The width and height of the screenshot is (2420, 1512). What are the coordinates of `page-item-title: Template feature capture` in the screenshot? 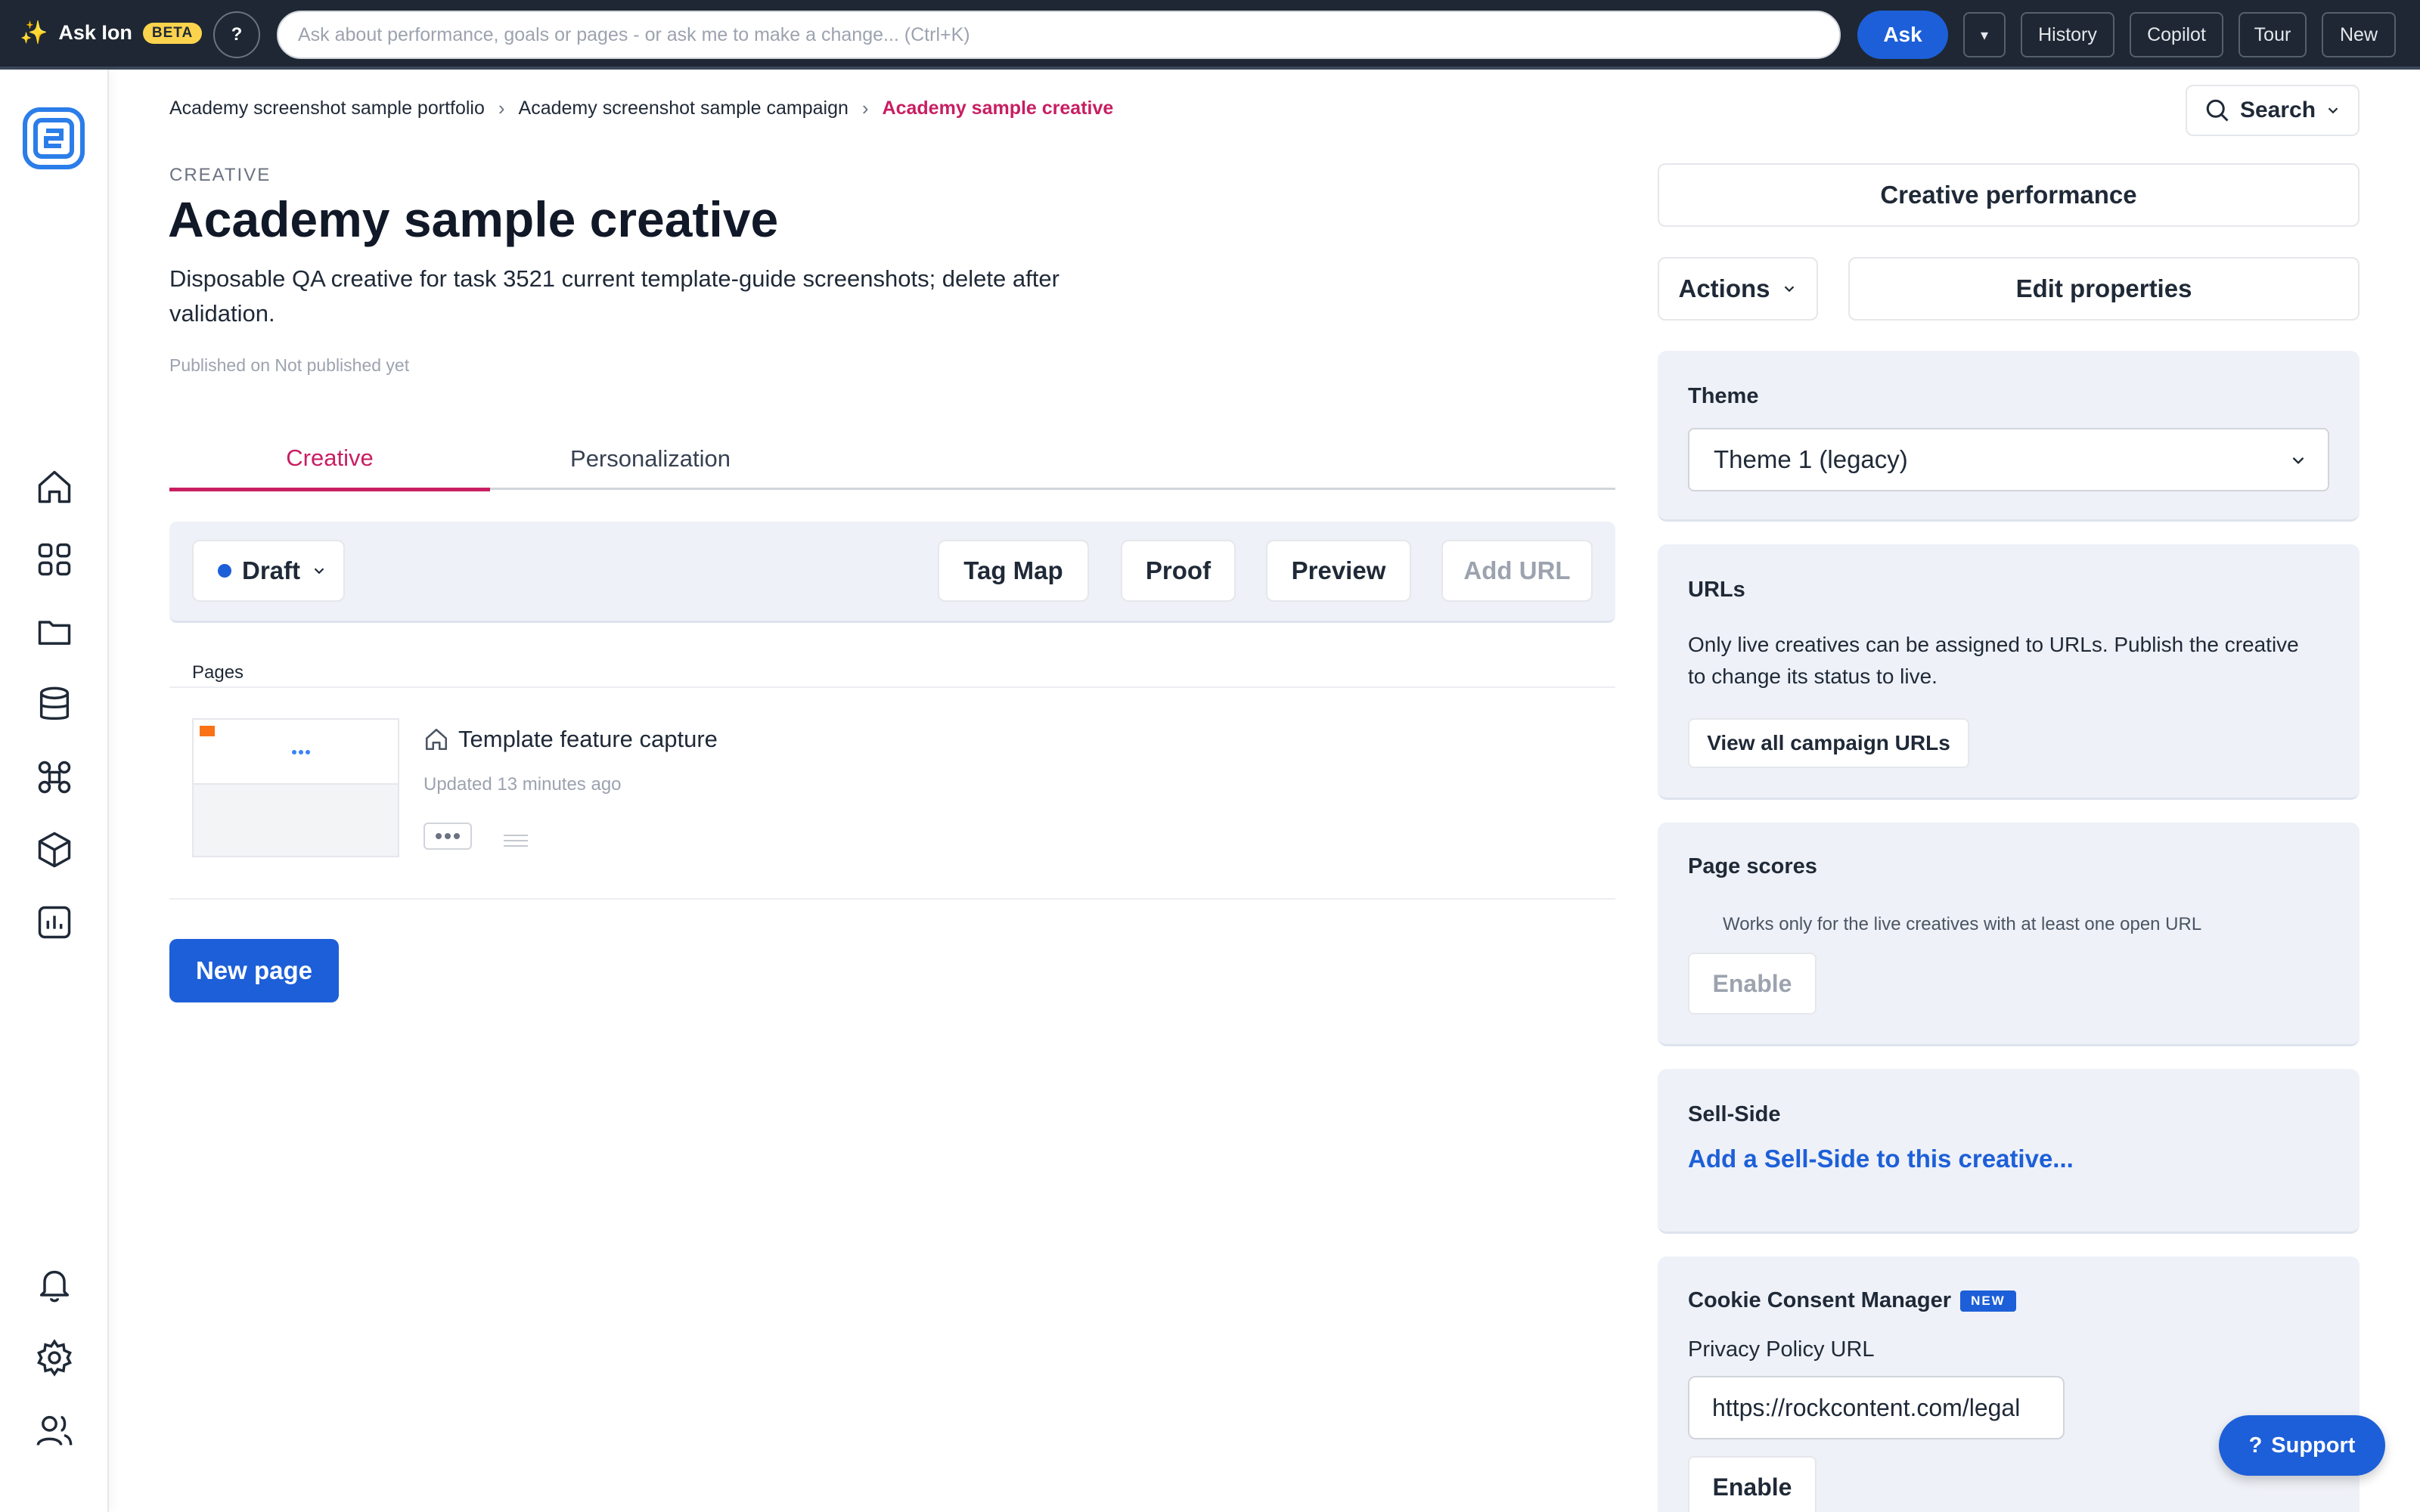 It's located at (571, 740).